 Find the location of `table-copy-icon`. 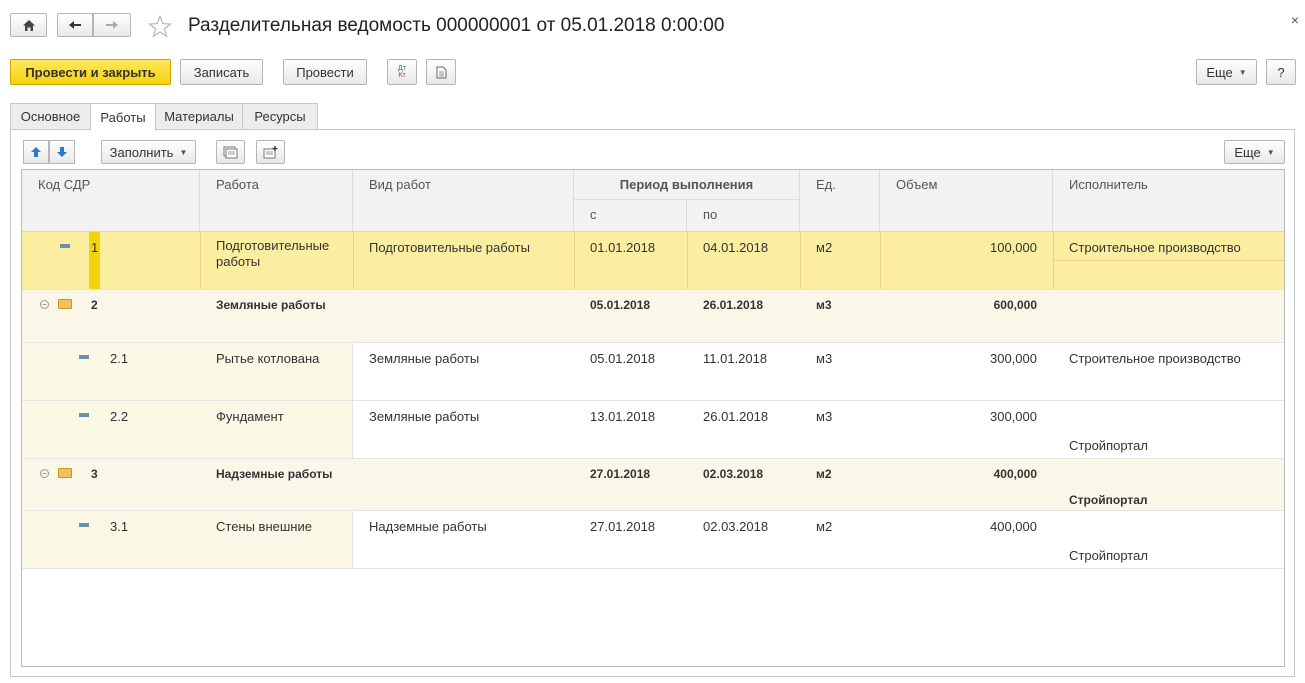

table-copy-icon is located at coordinates (230, 152).